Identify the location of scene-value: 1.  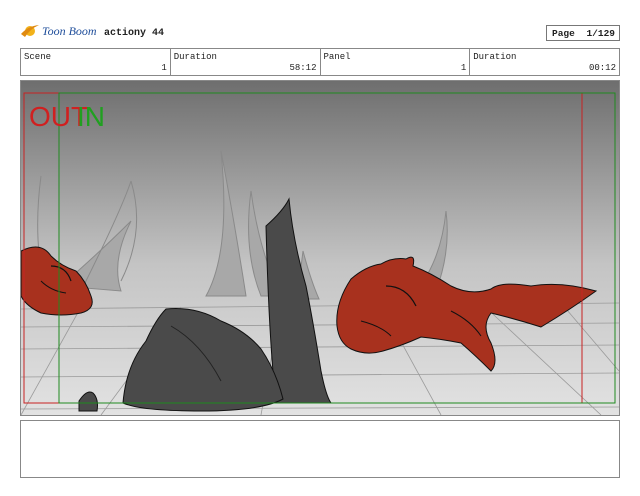
(164, 68).